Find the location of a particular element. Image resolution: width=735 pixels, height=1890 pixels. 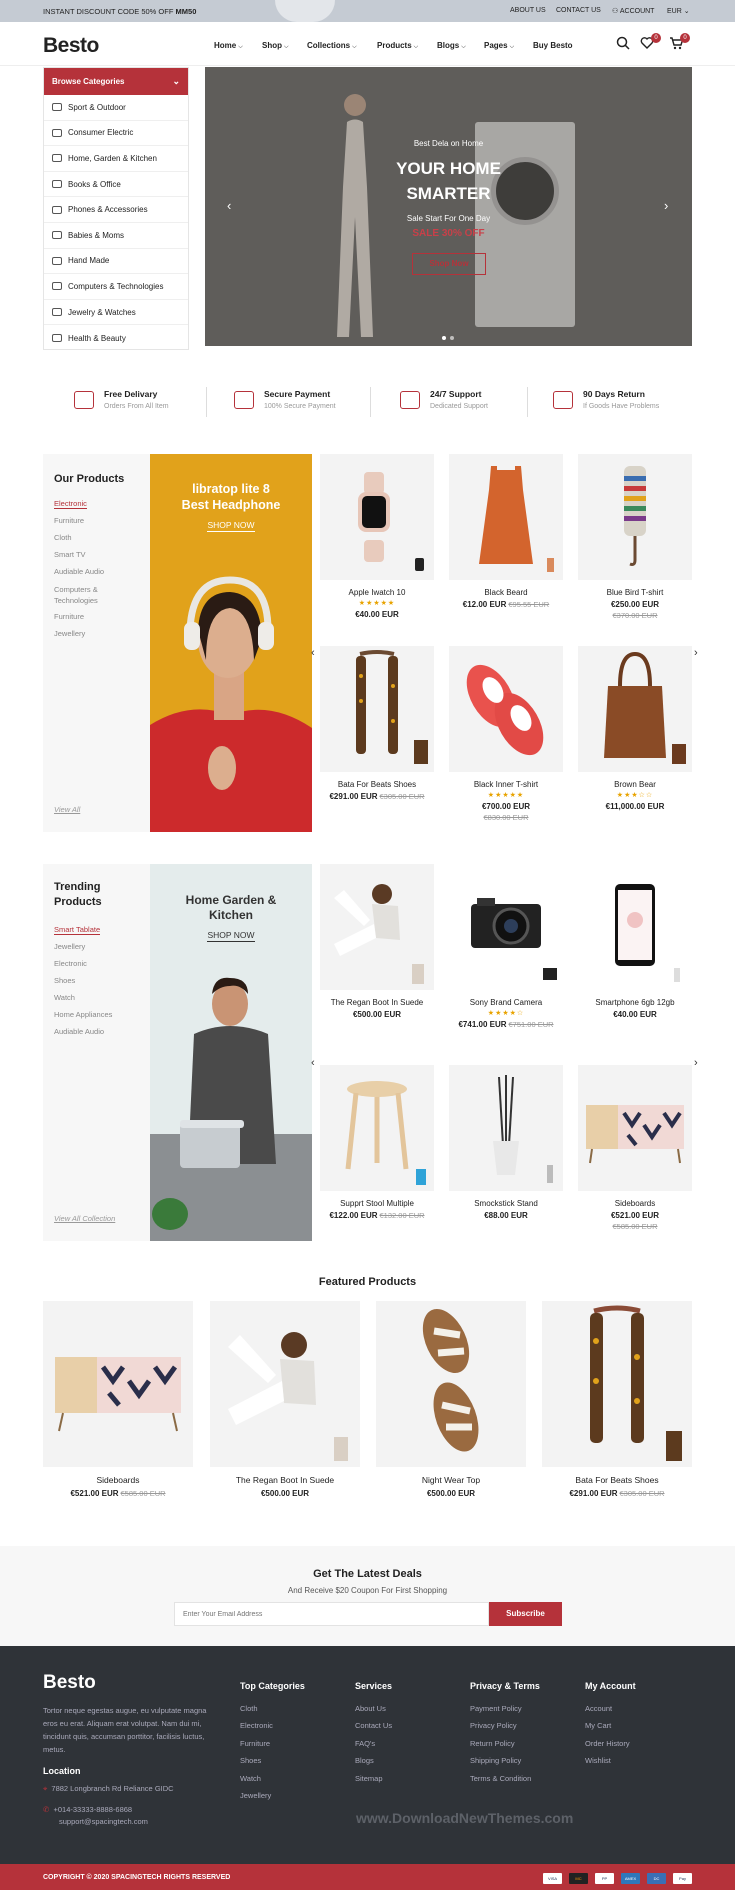

product-name: Supprt Stool Multiple is located at coordinates (377, 1203).